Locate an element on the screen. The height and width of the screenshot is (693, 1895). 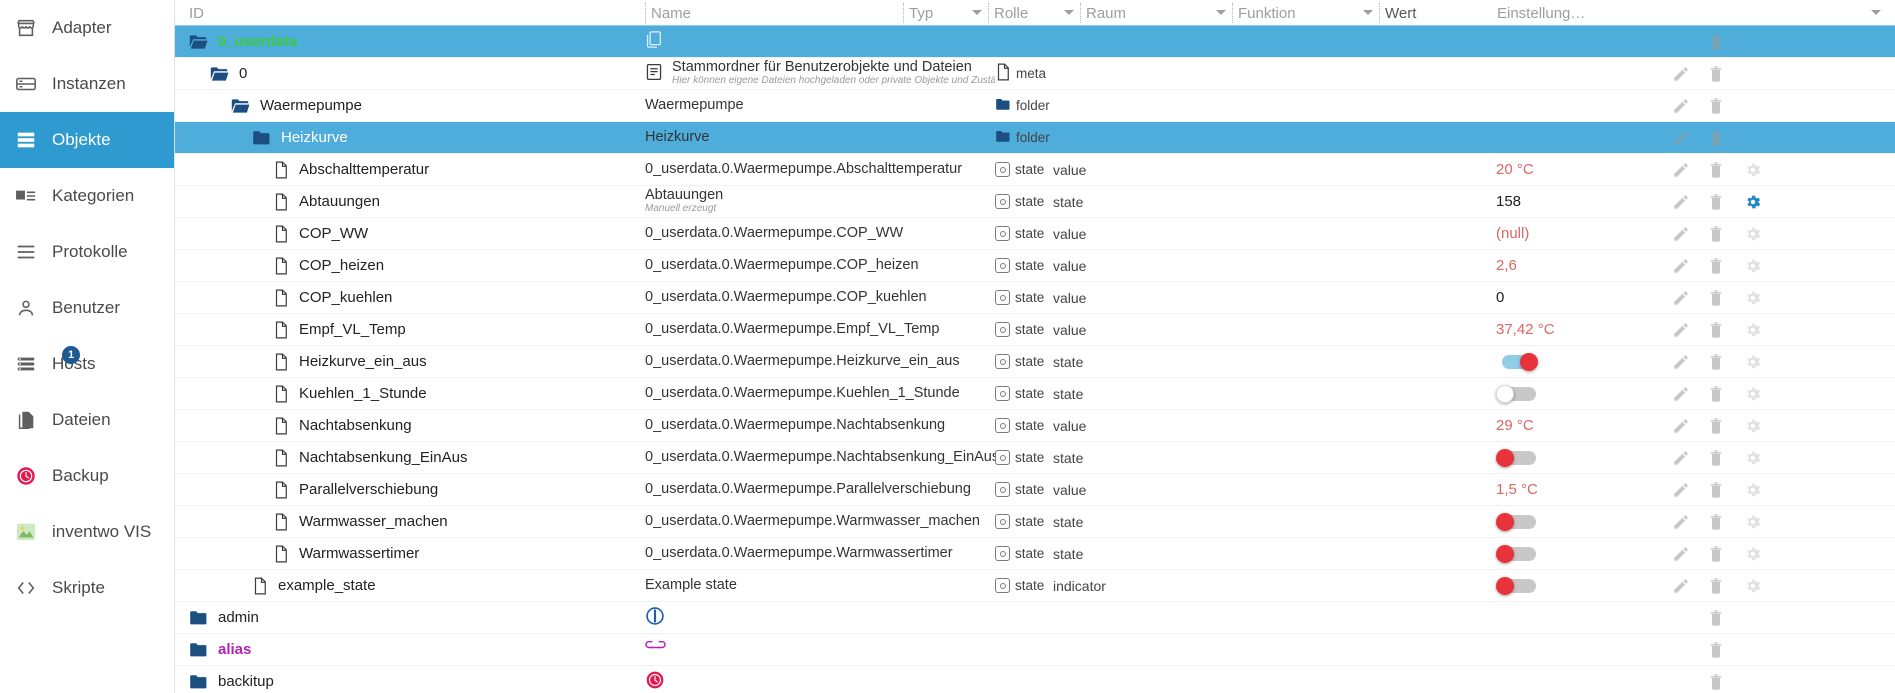
cell-id: backitup is located at coordinates (410, 681).